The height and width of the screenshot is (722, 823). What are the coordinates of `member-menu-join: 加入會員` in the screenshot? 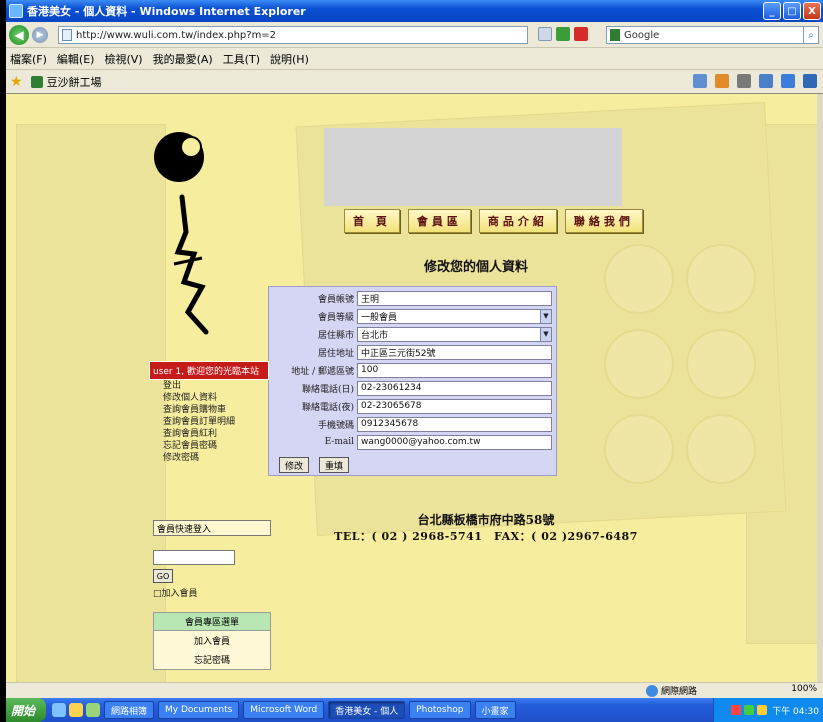 It's located at (212, 640).